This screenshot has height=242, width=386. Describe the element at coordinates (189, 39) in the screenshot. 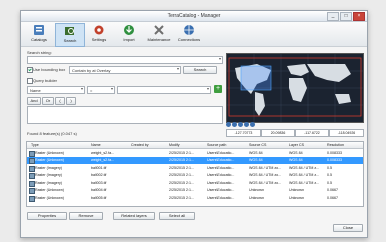

I see `toolbar-connections-label: Connections` at that location.